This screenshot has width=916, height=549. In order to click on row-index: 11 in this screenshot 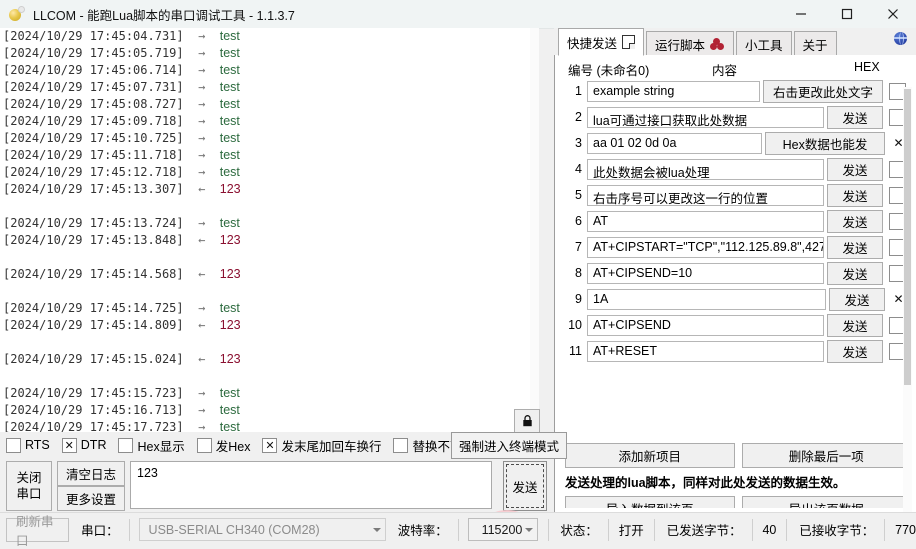, I will do `click(573, 351)`.